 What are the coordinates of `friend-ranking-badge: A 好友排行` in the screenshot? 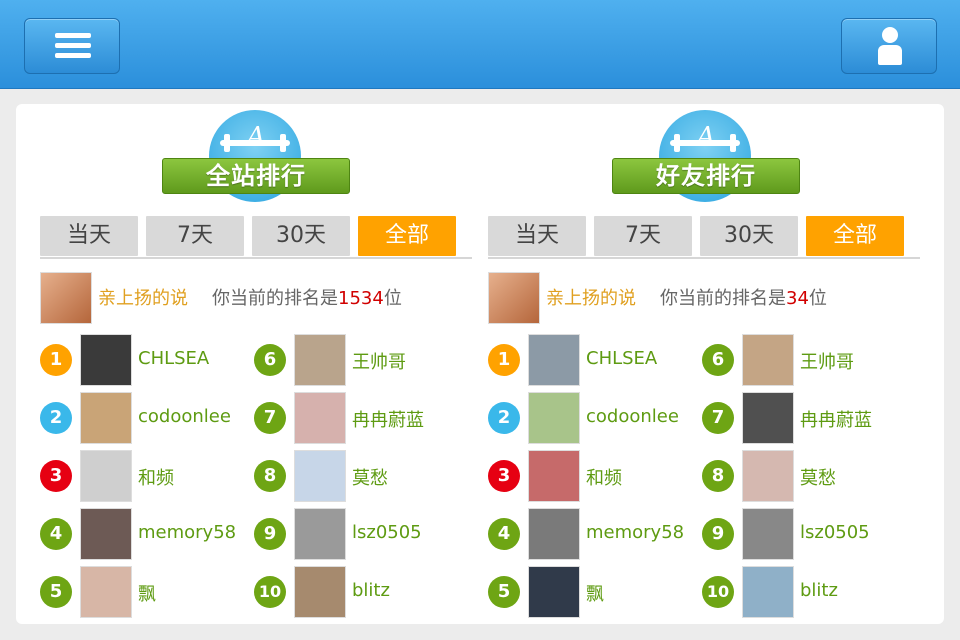 It's located at (706, 158).